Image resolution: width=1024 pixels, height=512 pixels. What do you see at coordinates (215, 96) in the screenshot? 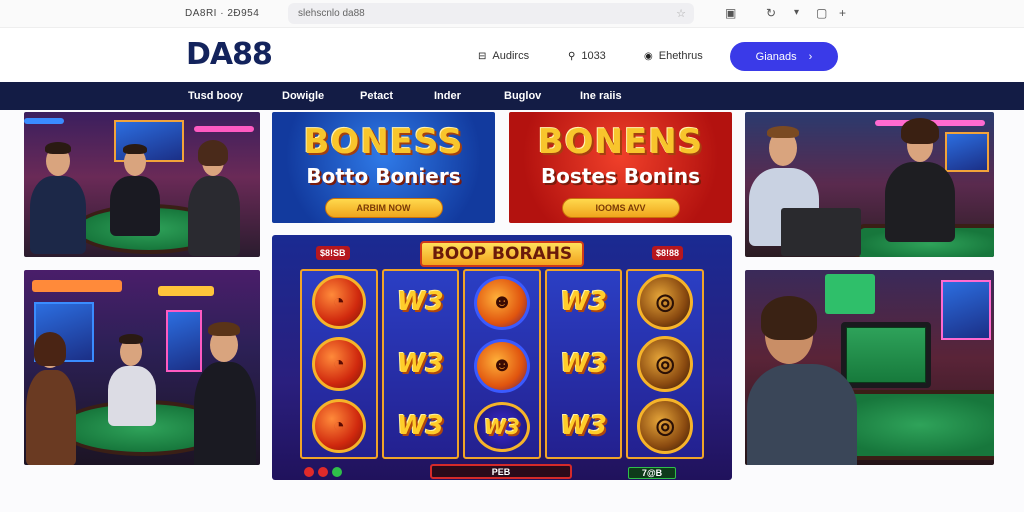
I see `nav-item: Tusd booy` at bounding box center [215, 96].